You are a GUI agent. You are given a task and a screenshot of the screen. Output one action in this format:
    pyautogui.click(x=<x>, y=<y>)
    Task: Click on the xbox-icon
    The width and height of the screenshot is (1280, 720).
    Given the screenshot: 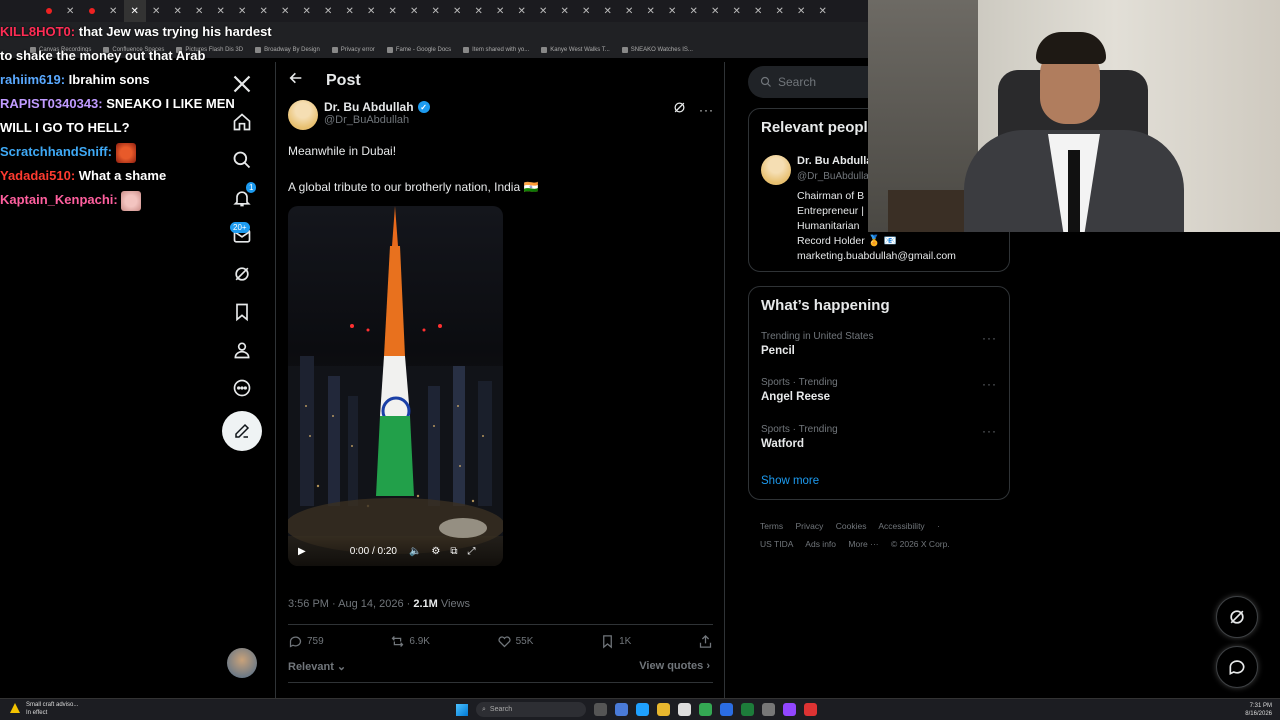 What is the action you would take?
    pyautogui.click(x=747, y=709)
    